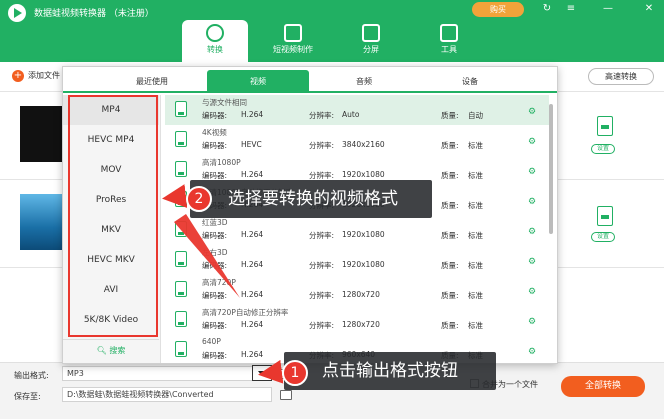  I want to click on step-2-badge: 2, so click(199, 199).